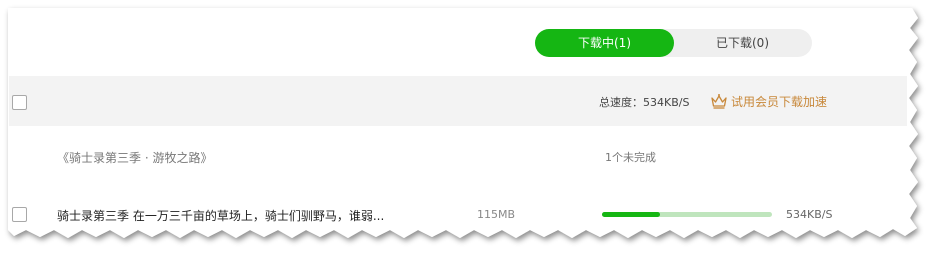  I want to click on group-status: 1个未完成, so click(630, 157).